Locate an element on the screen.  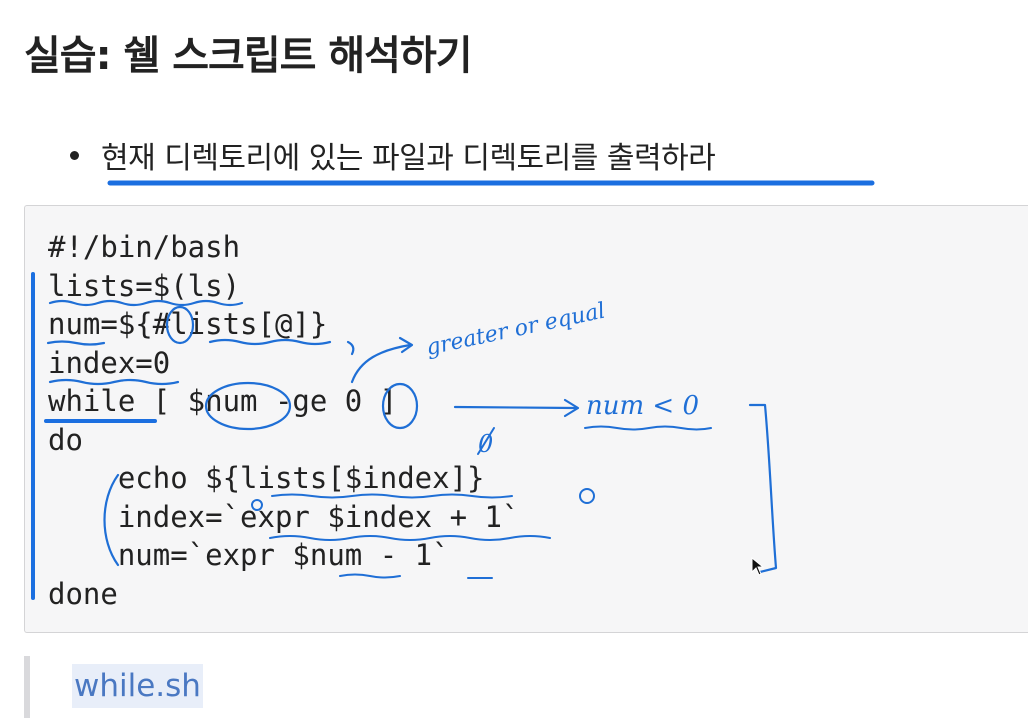
blockquote: while.sh is located at coordinates (224, 687).